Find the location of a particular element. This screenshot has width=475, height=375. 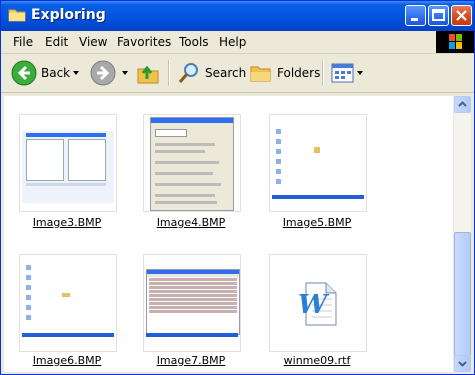

up-folder-icon is located at coordinates (148, 74).